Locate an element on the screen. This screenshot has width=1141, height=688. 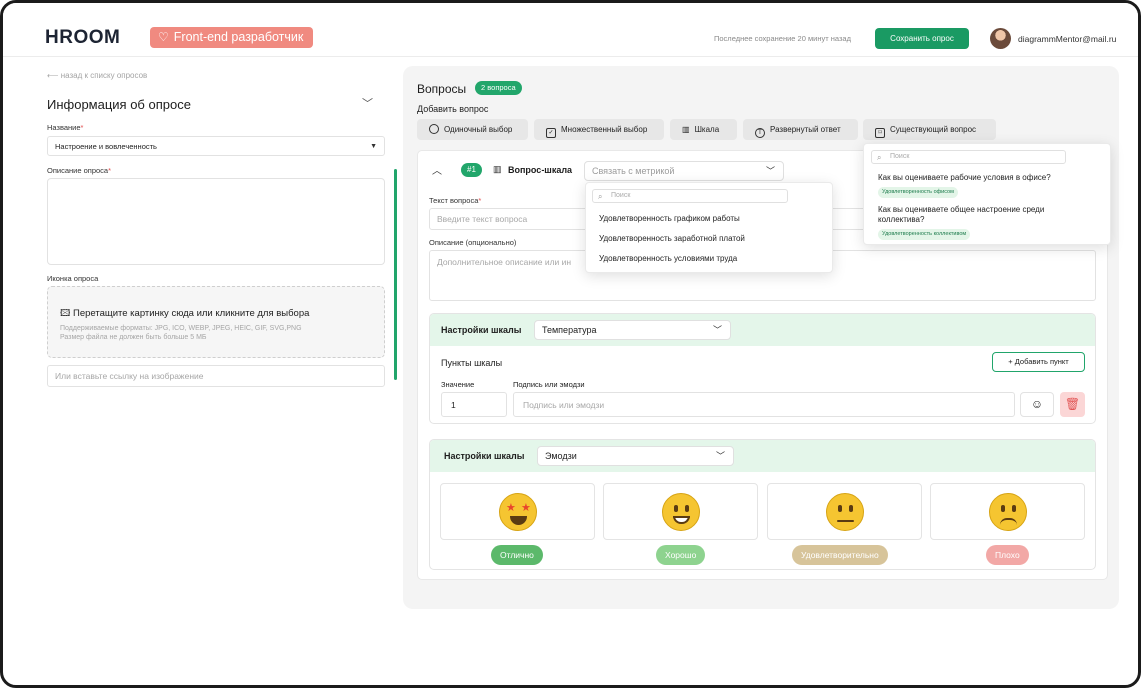
question-text-label: Текст вопроса* is located at coordinates (455, 200).